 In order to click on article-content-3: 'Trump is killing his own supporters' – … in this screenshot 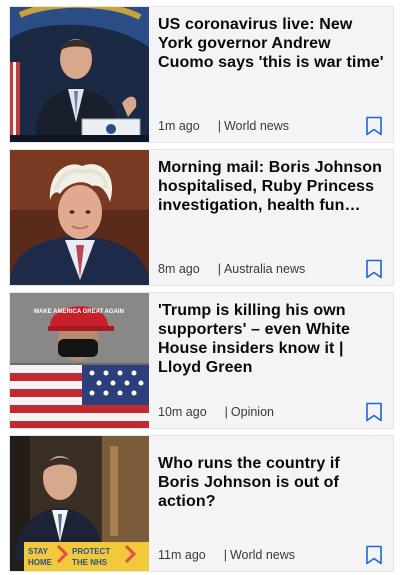, I will do `click(271, 360)`.